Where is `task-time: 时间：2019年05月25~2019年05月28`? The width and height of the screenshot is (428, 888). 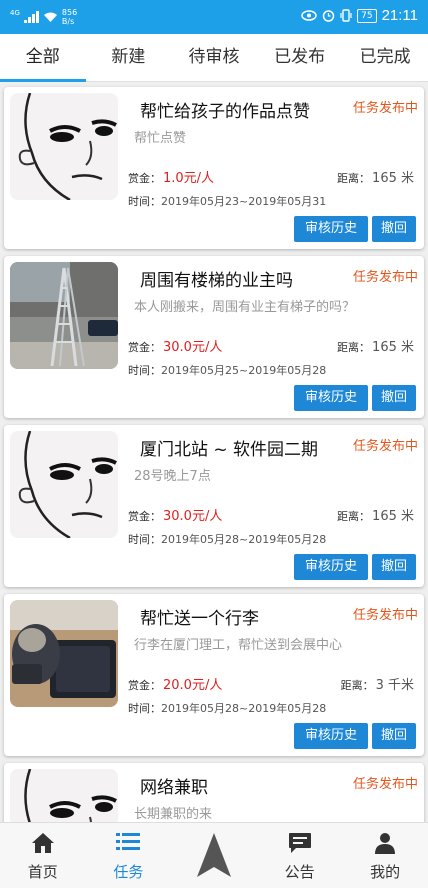 task-time: 时间：2019年05月25~2019年05月28 is located at coordinates (227, 370).